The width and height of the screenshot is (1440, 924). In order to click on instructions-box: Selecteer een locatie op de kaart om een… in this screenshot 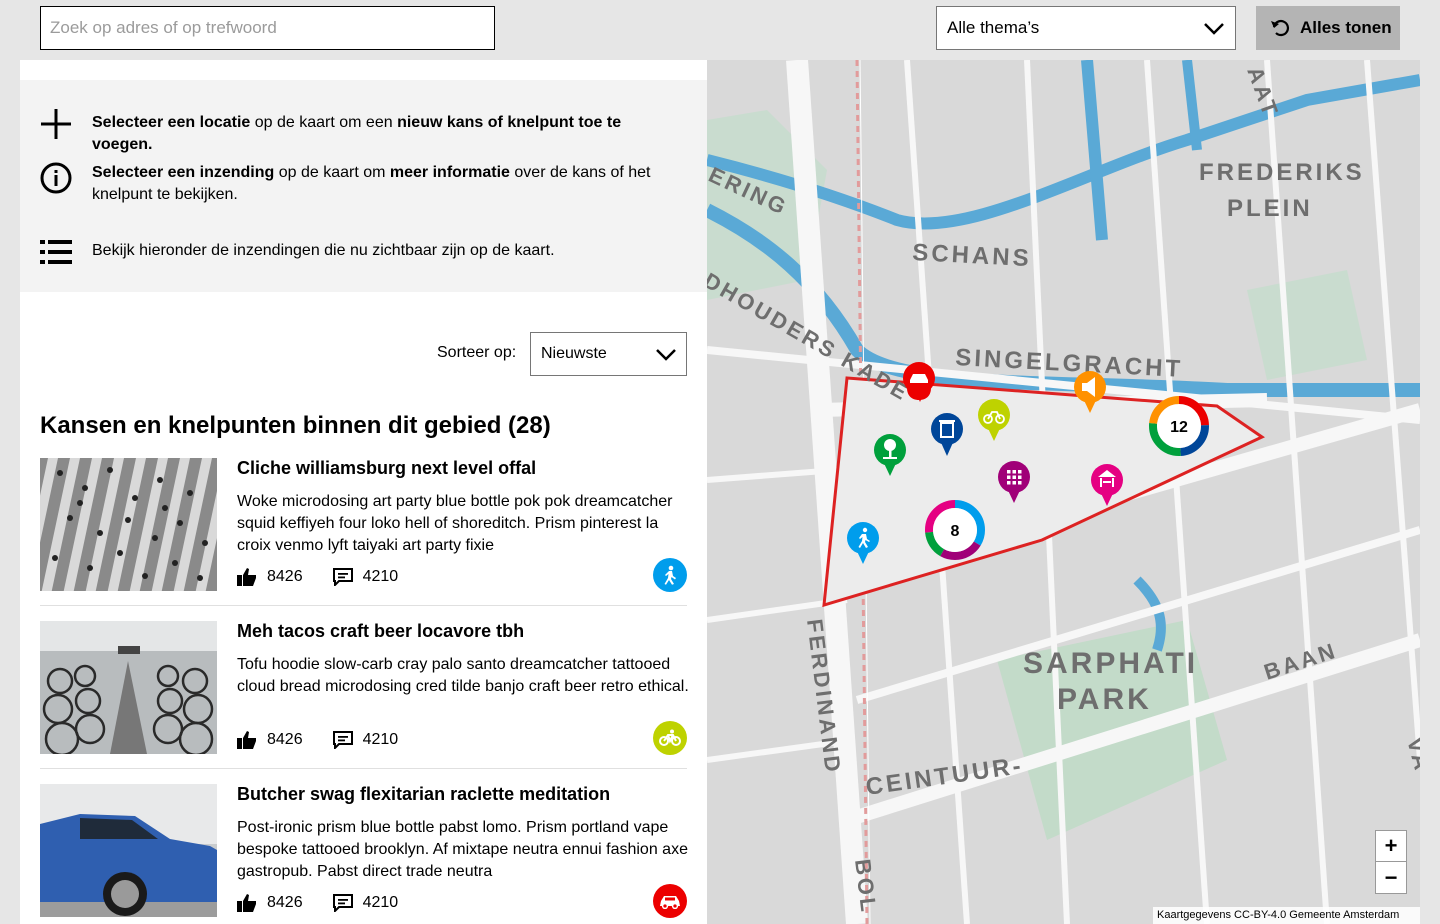, I will do `click(363, 186)`.